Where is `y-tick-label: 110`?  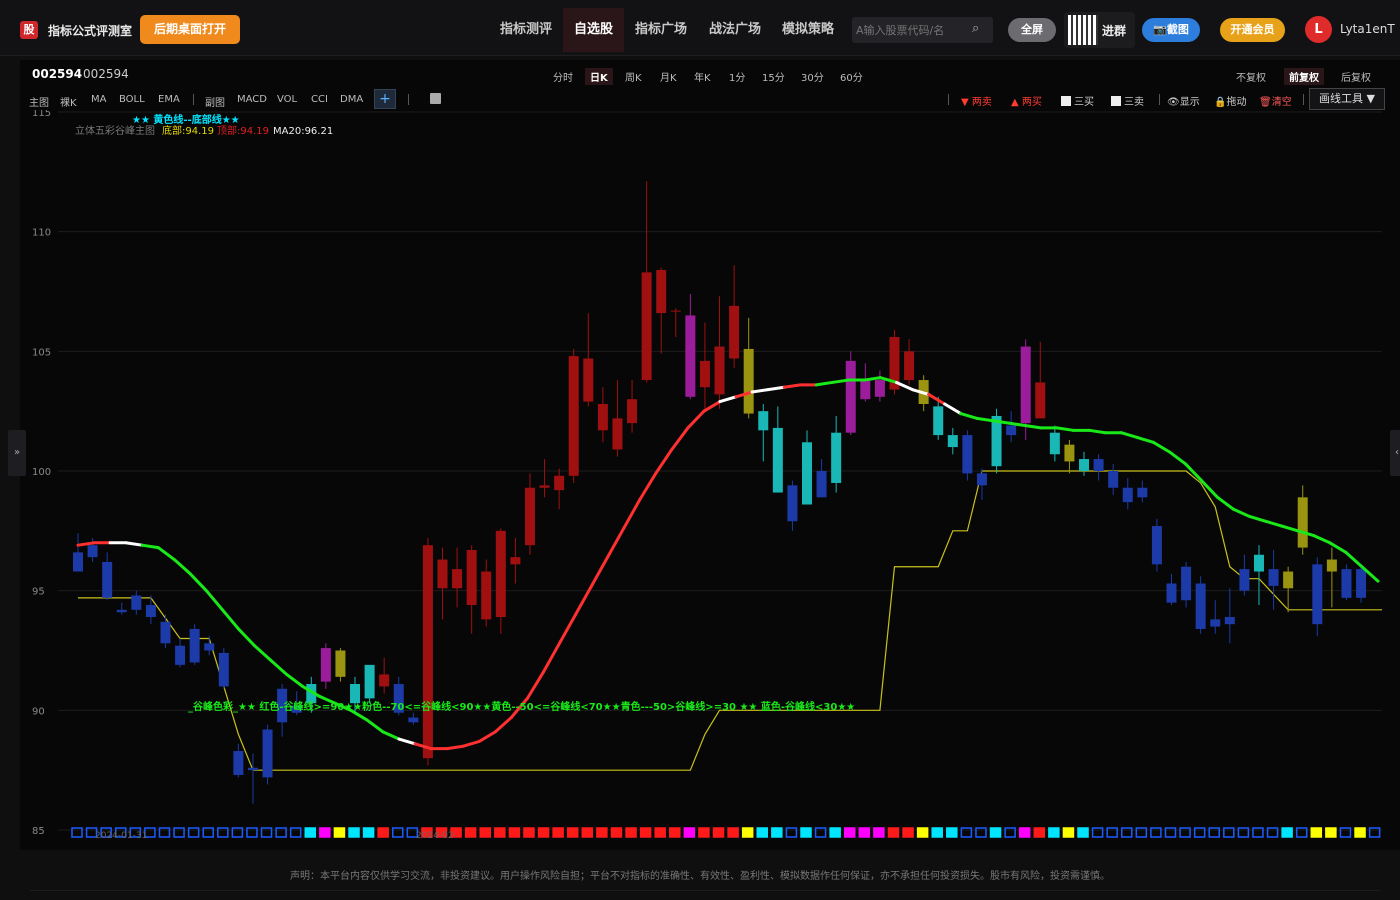 y-tick-label: 110 is located at coordinates (41, 233).